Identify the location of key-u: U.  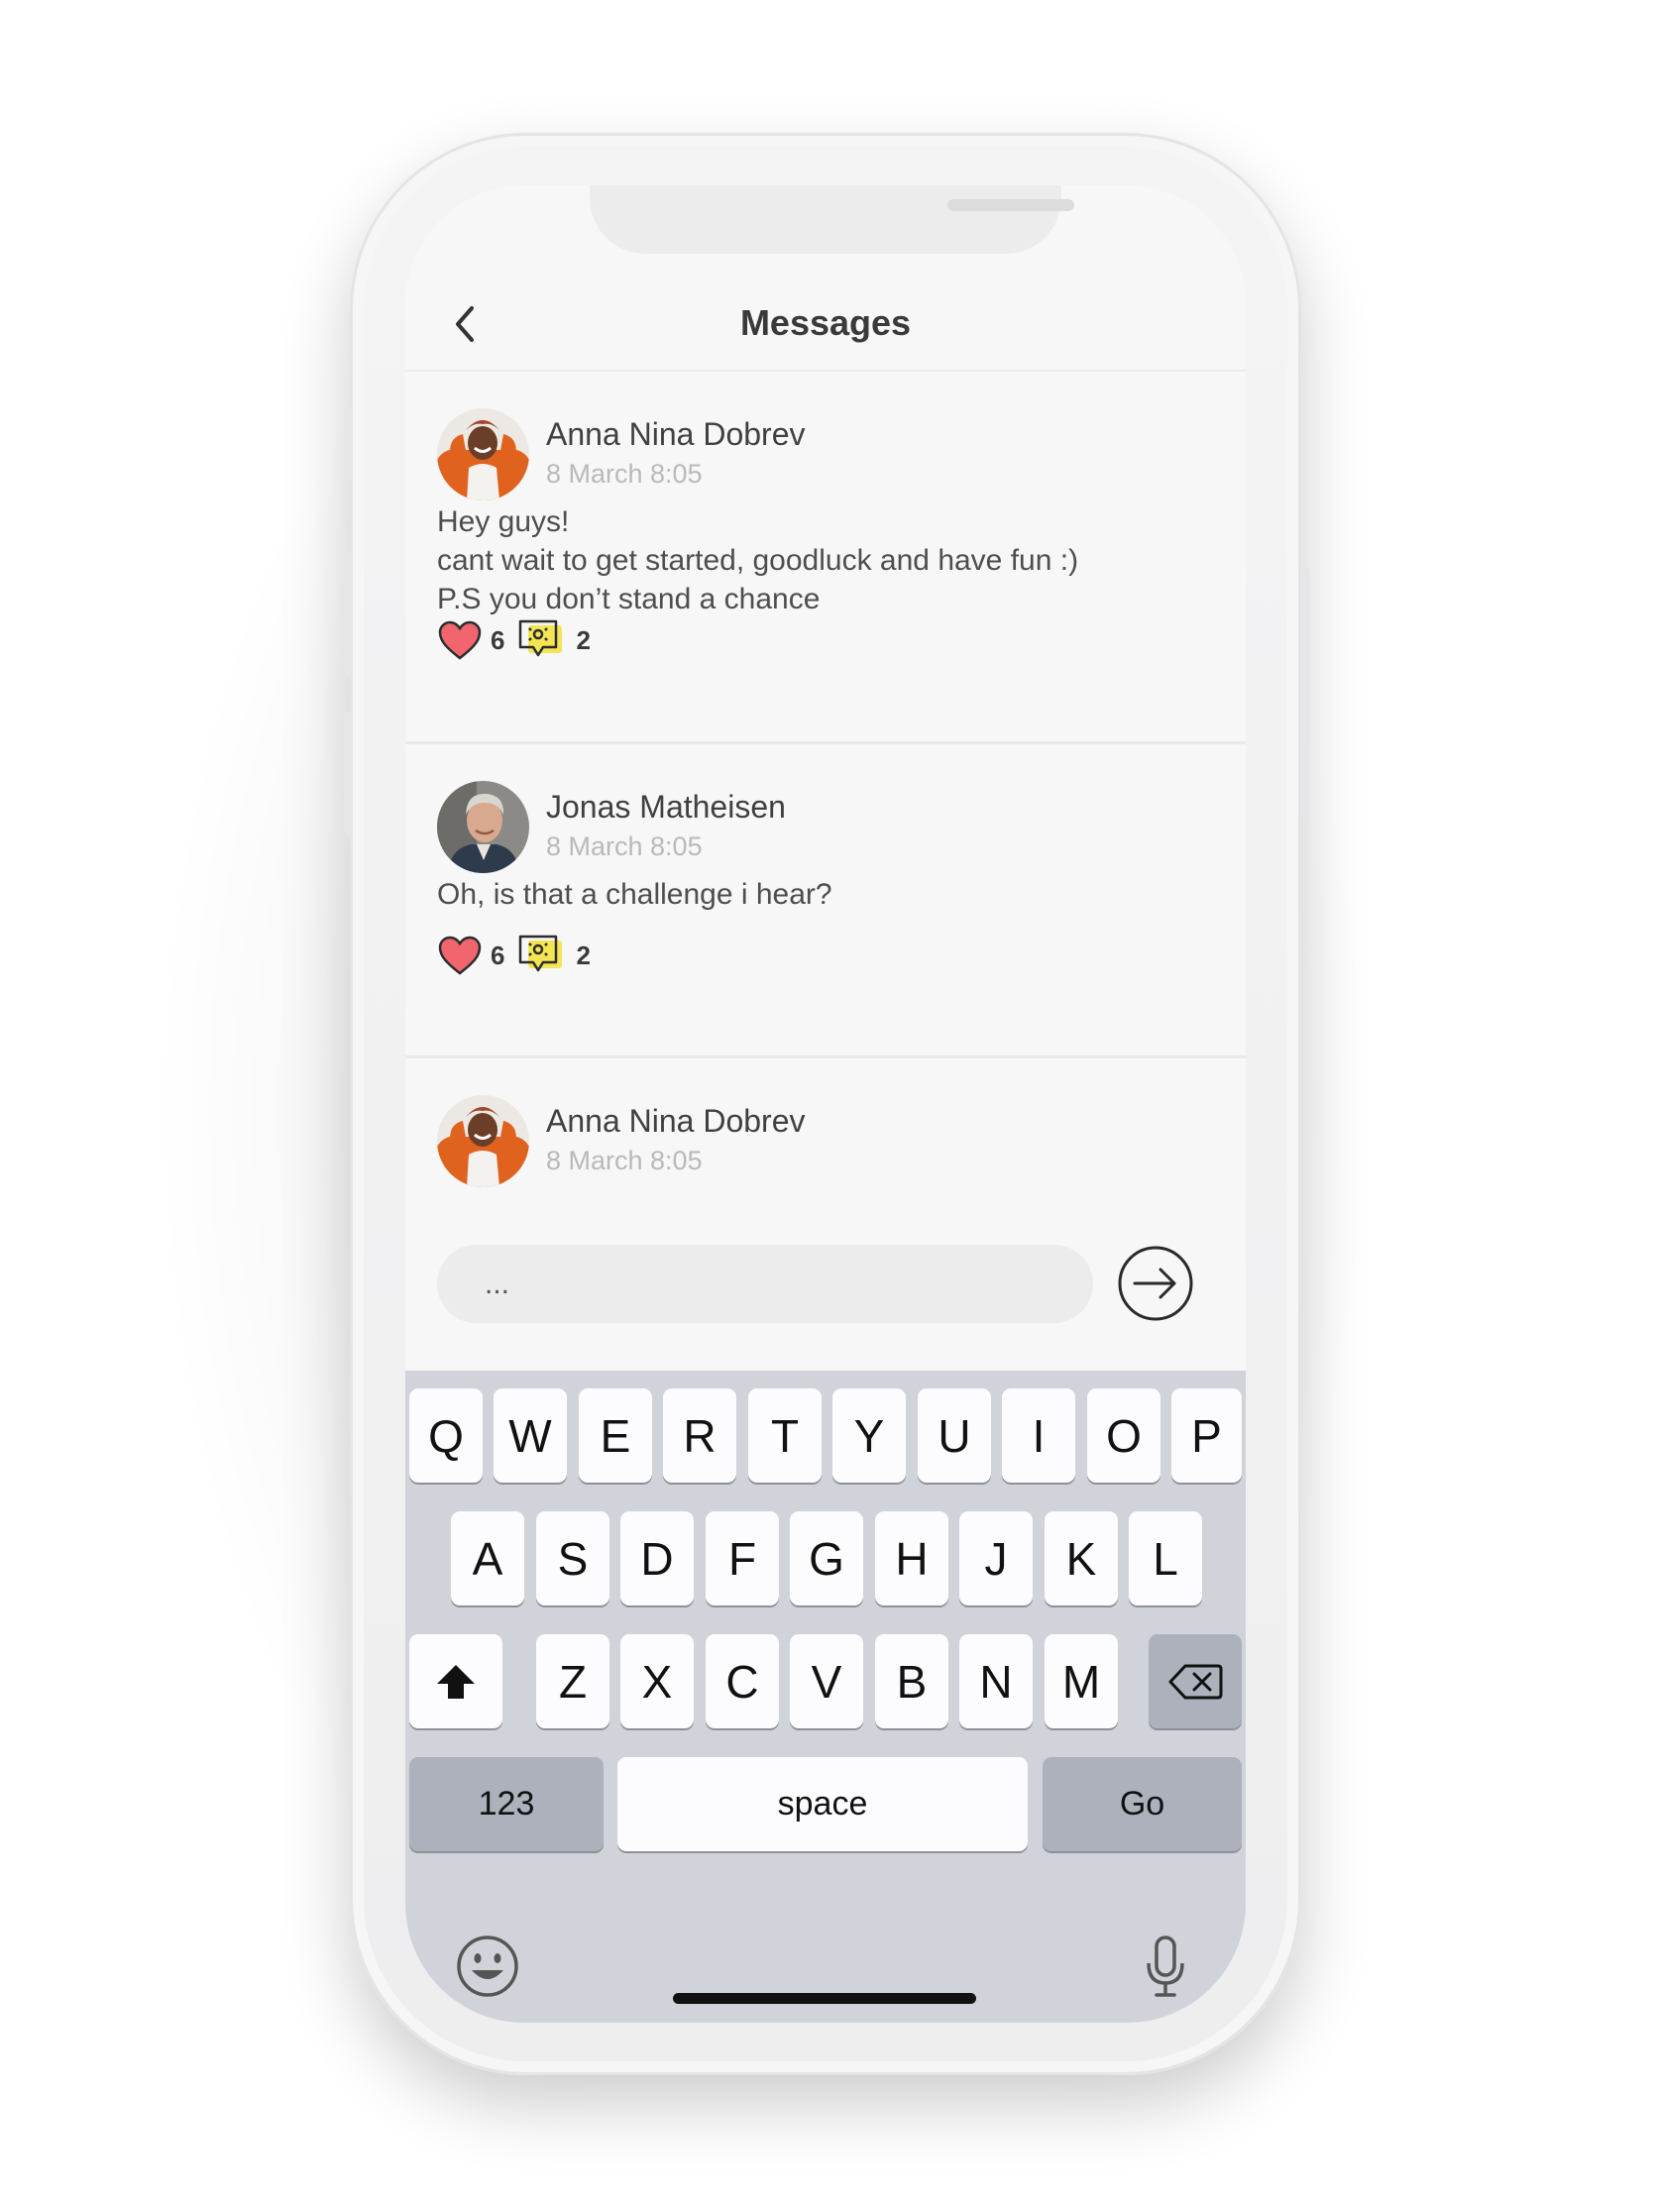
(954, 1435).